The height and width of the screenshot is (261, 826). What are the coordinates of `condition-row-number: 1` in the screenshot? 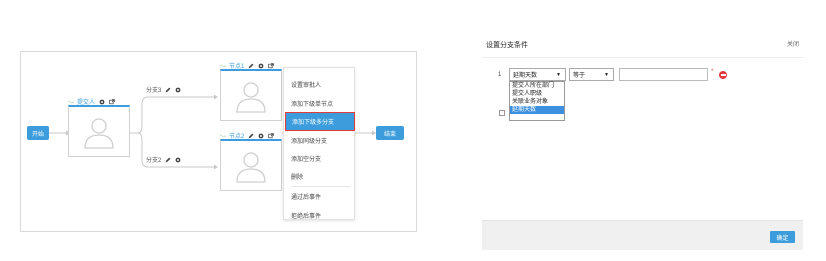 It's located at (500, 75).